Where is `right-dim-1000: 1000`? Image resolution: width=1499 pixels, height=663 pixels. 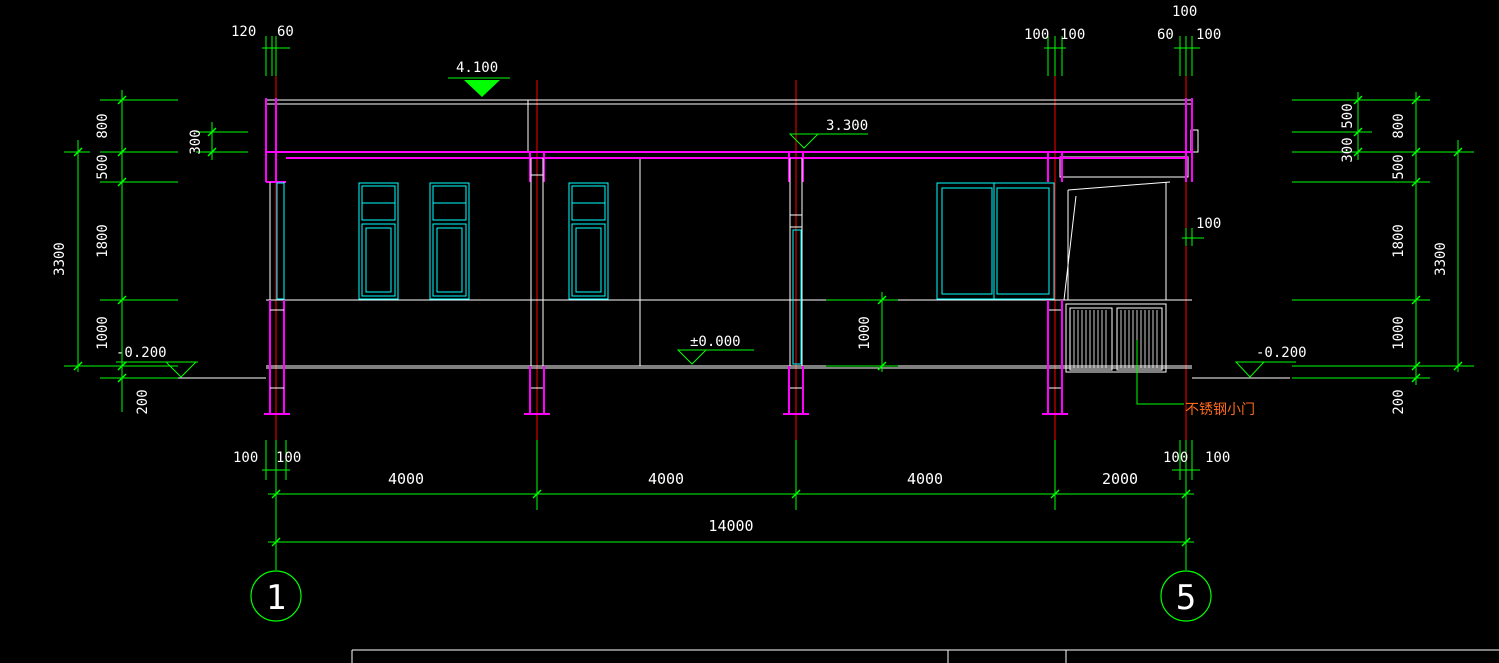 right-dim-1000: 1000 is located at coordinates (1399, 333).